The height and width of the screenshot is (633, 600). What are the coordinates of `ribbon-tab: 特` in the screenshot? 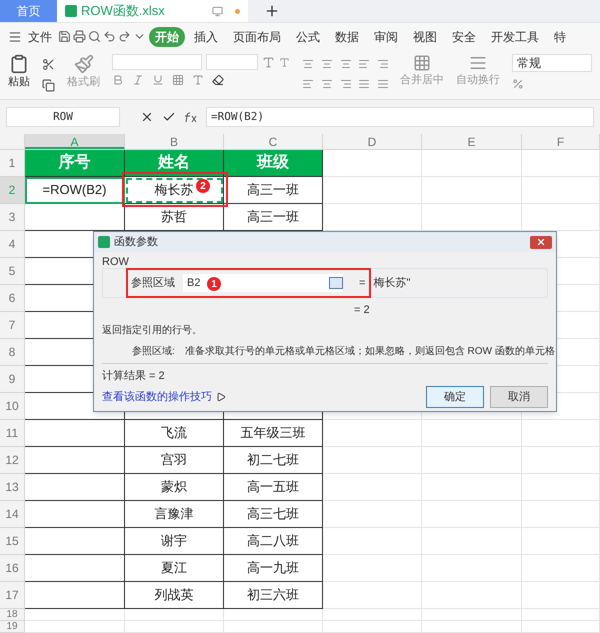 It's located at (560, 36).